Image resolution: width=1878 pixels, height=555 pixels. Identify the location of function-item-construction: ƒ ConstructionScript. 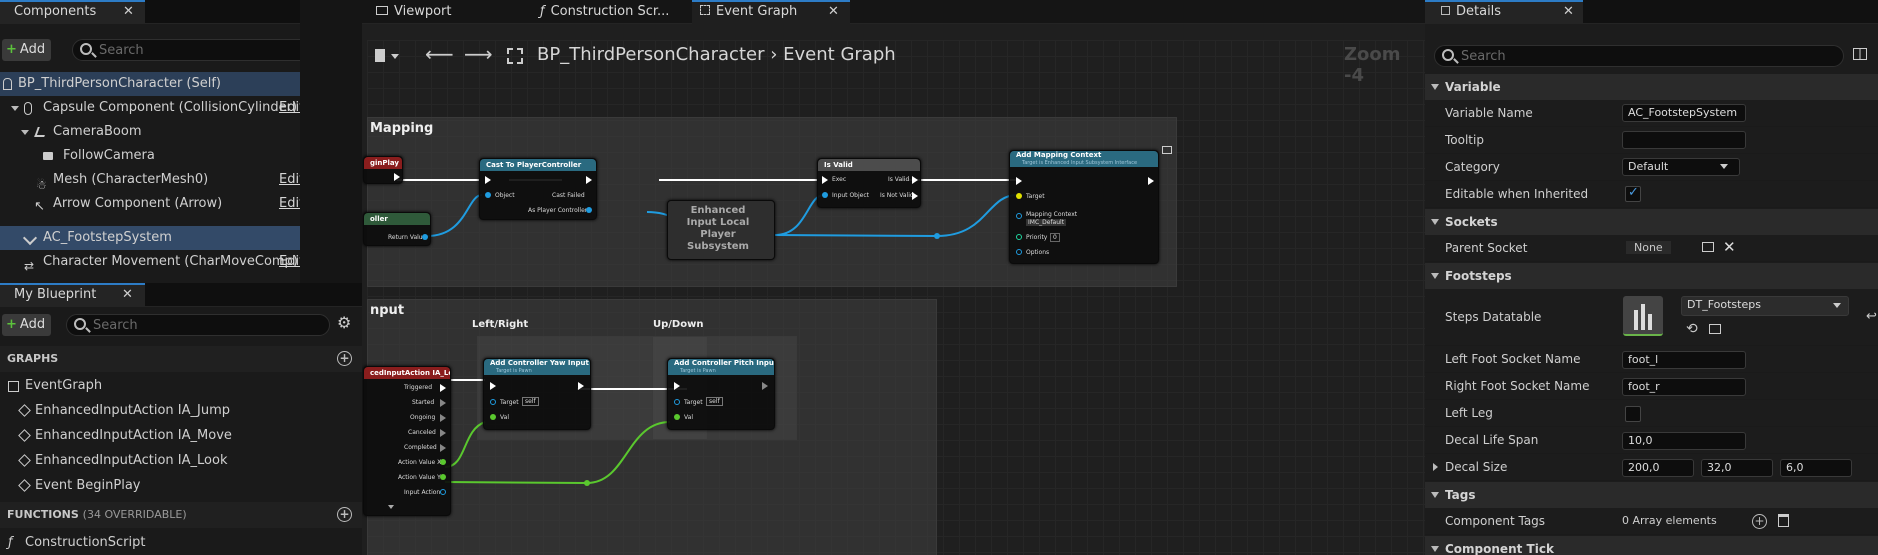
(181, 543).